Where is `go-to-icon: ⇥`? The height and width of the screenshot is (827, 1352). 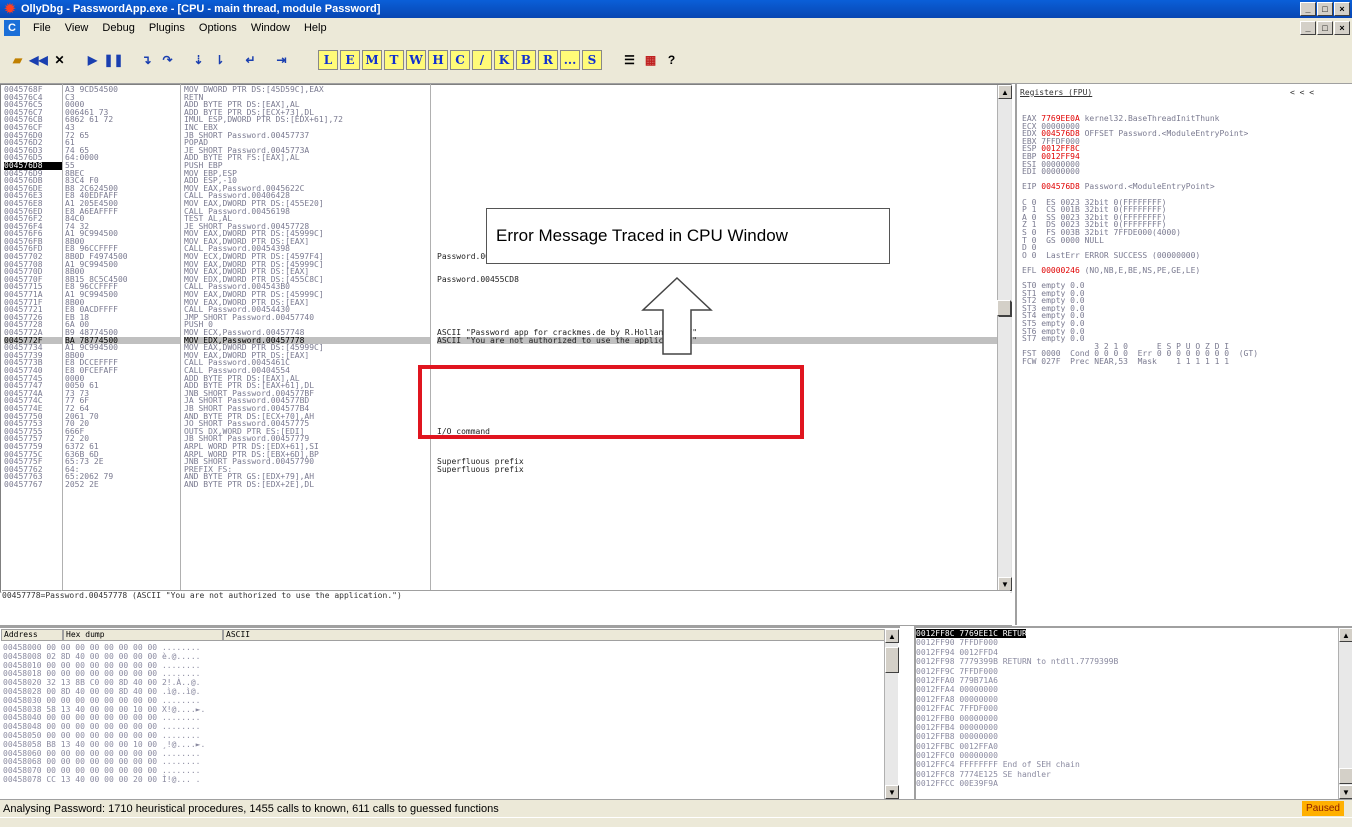 go-to-icon: ⇥ is located at coordinates (281, 60).